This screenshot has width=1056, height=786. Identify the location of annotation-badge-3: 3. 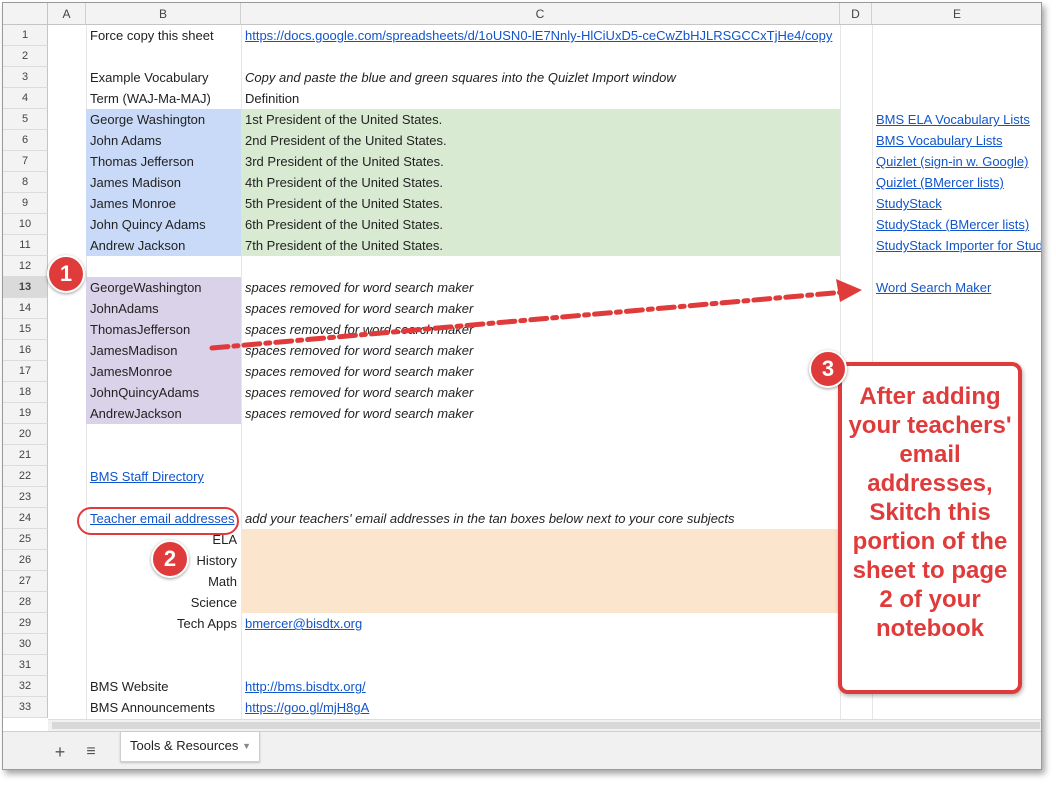
(828, 369).